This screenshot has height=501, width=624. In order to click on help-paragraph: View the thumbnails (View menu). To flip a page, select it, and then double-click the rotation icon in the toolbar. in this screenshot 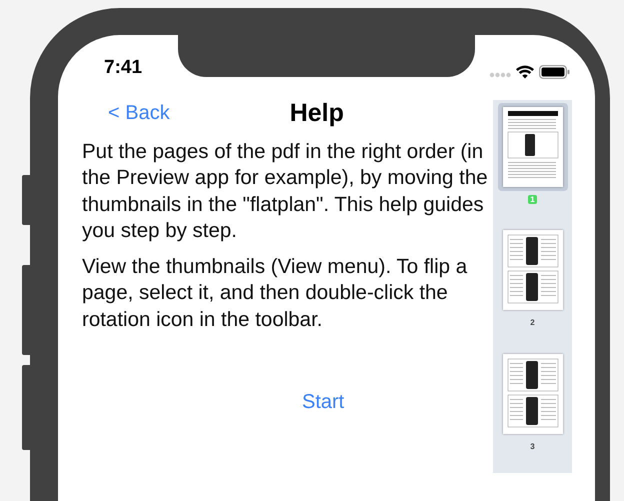, I will do `click(275, 293)`.